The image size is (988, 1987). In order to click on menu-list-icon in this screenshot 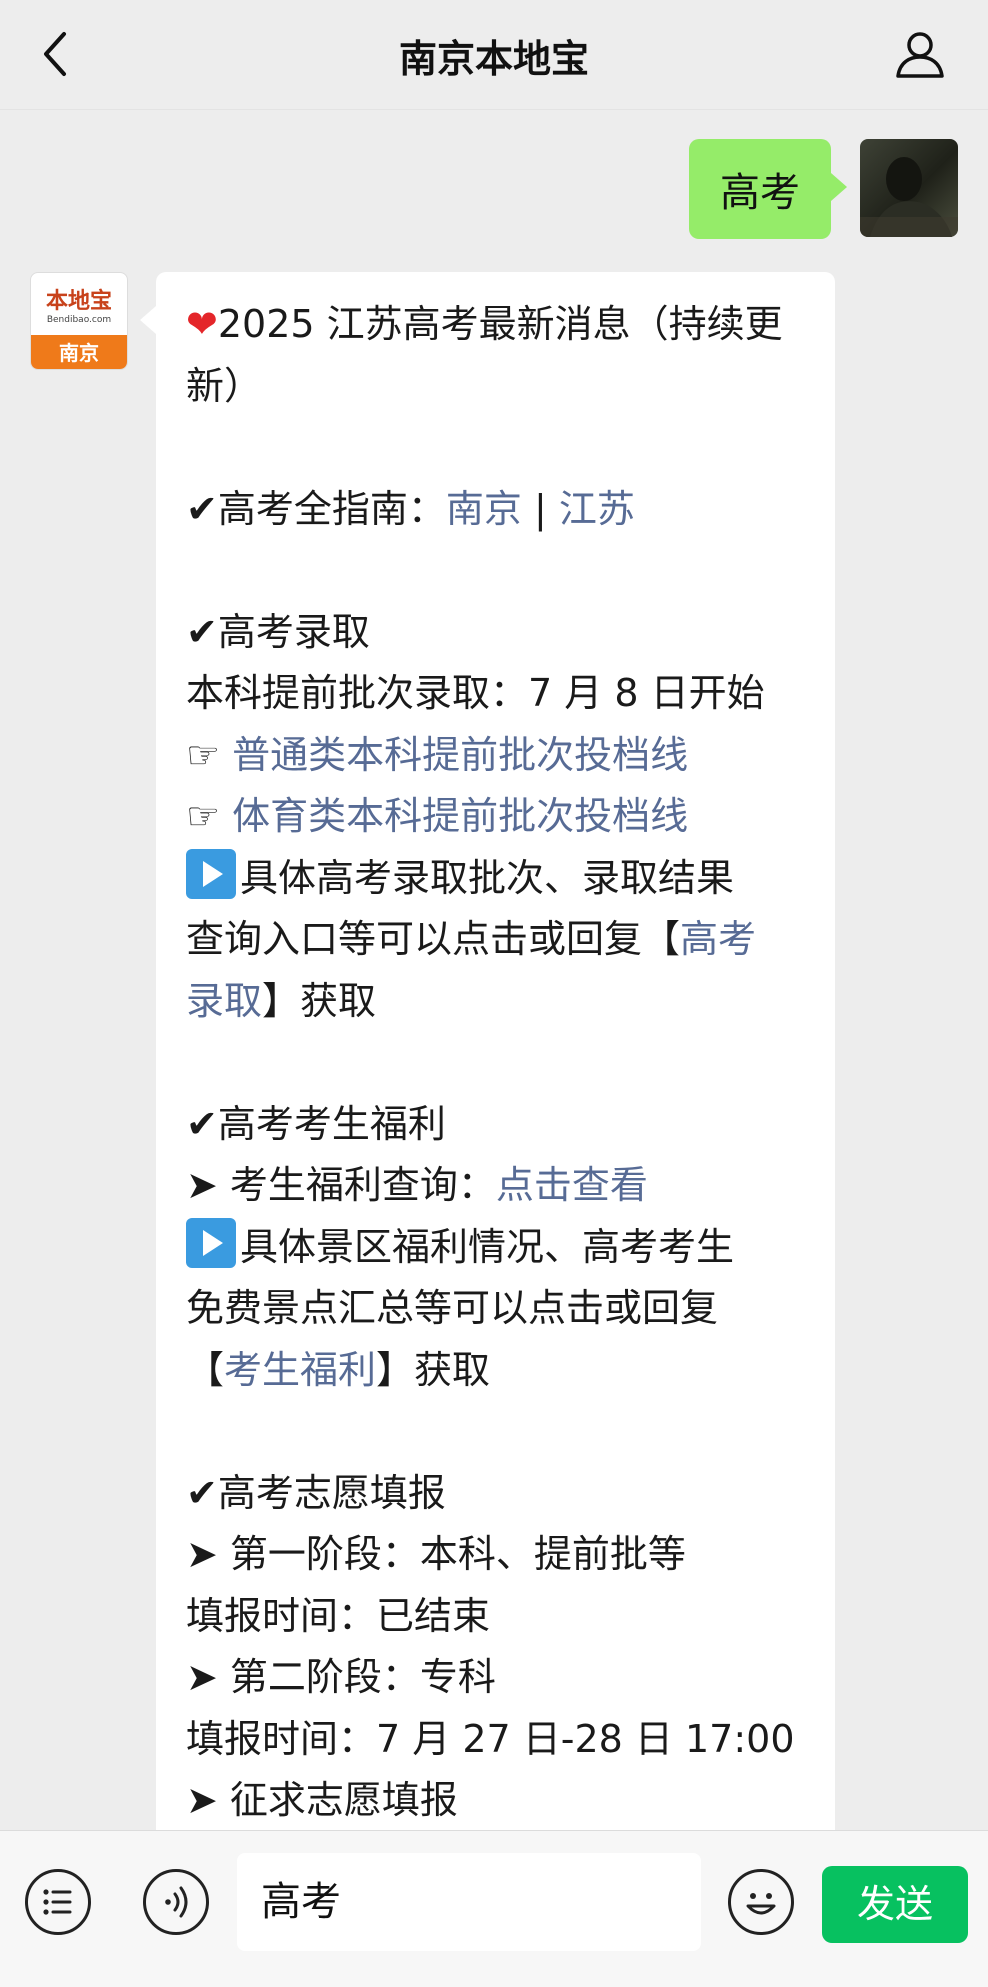, I will do `click(58, 1902)`.